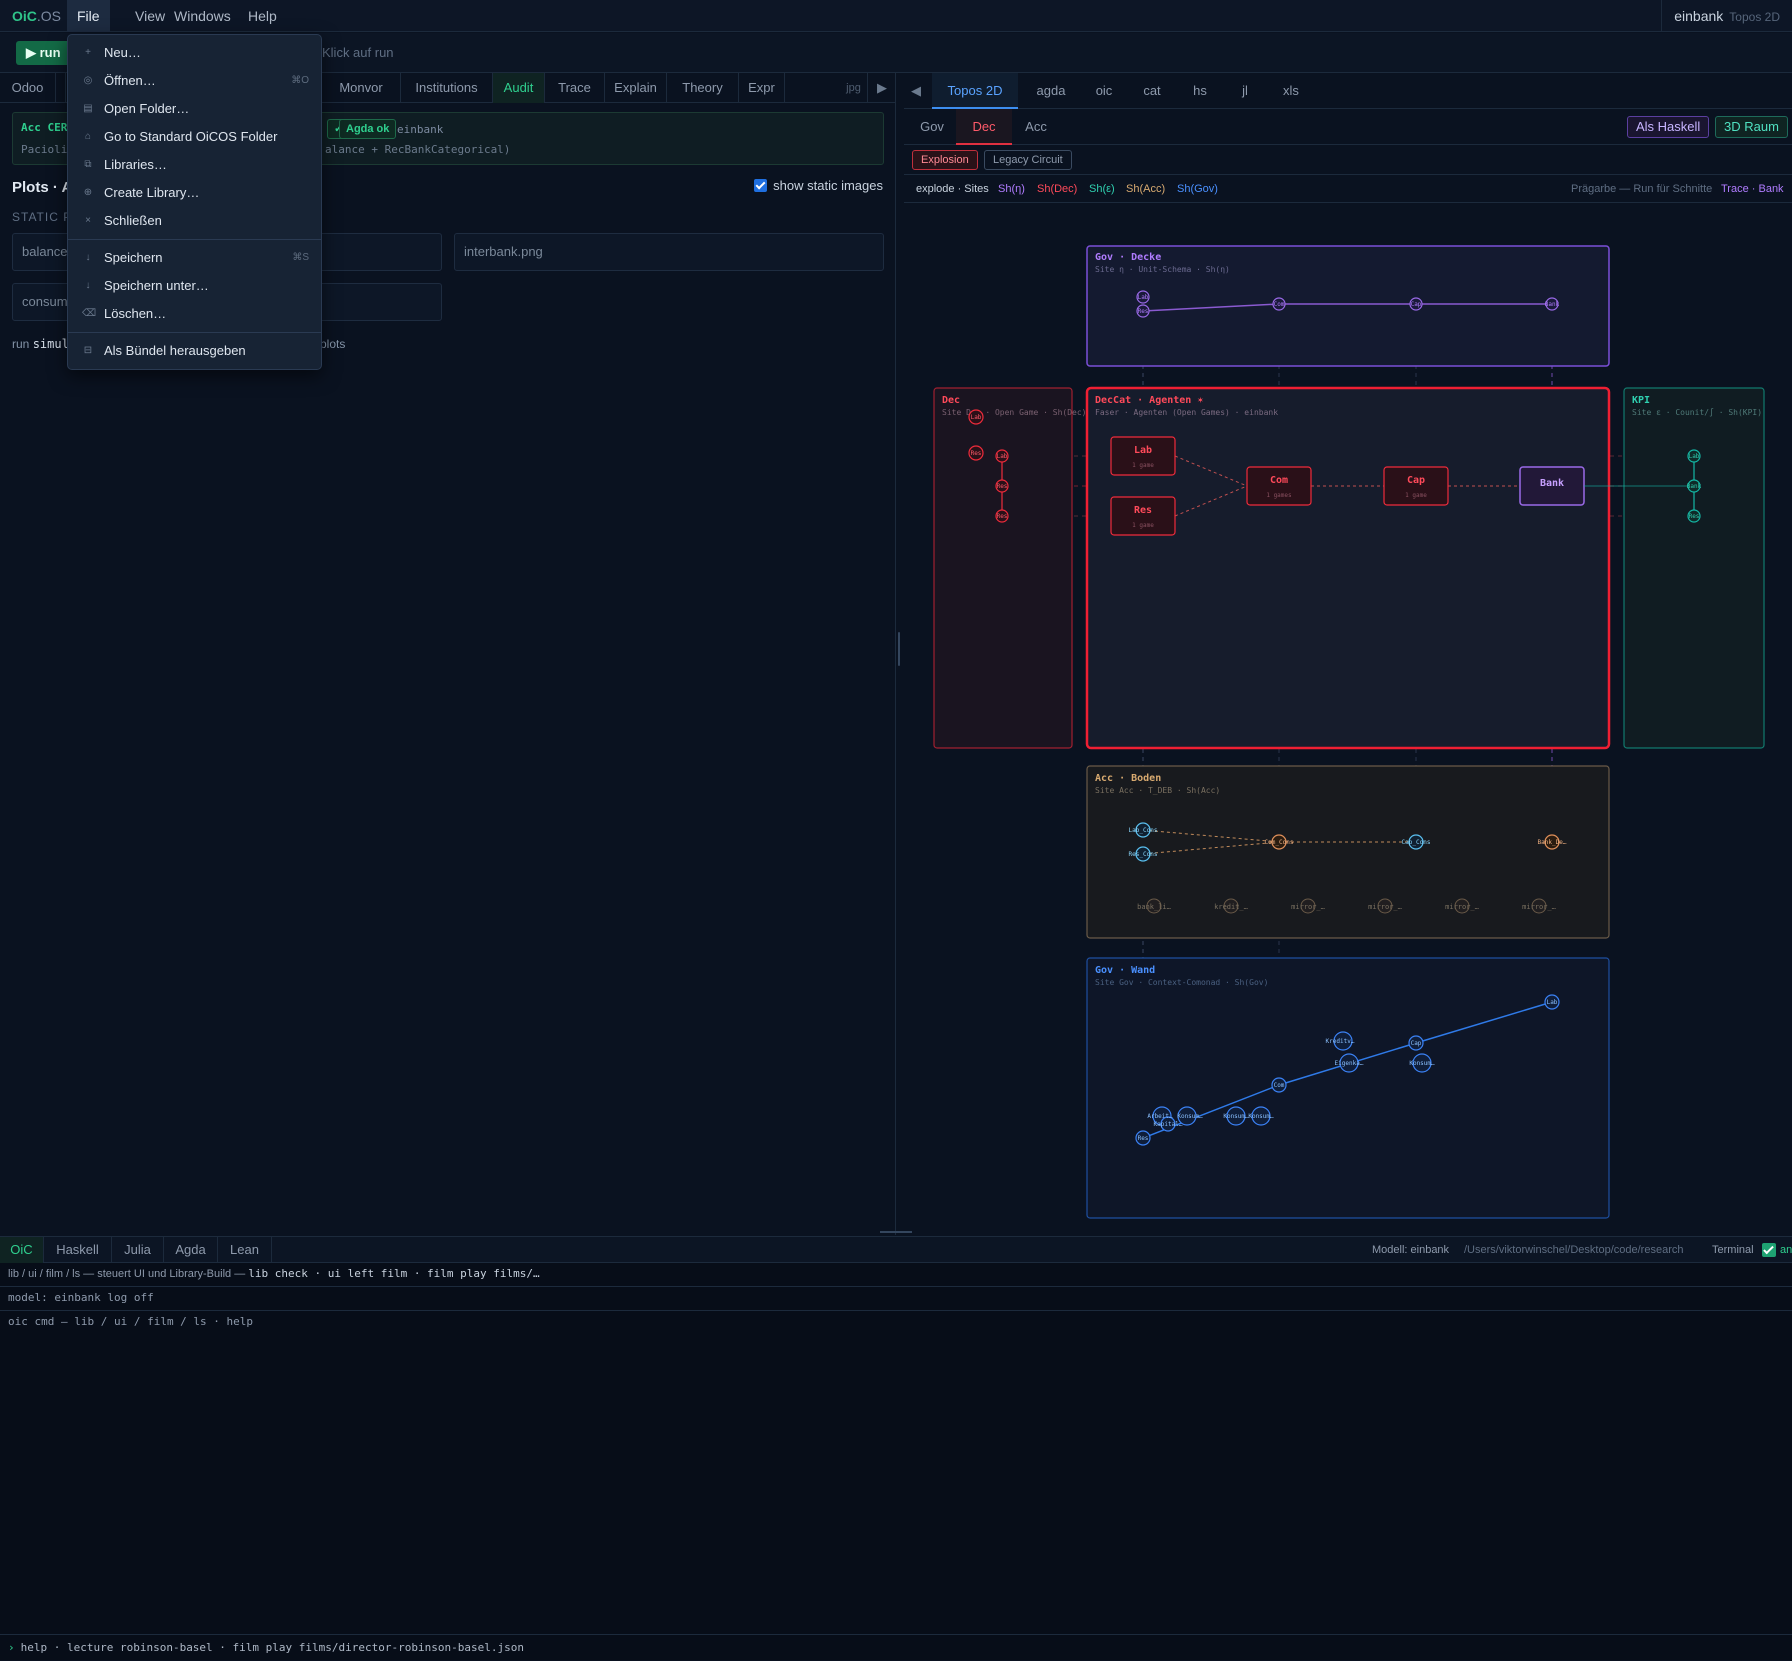 The height and width of the screenshot is (1661, 1792). I want to click on legend-sh-eps: Sh(ε), so click(1102, 189).